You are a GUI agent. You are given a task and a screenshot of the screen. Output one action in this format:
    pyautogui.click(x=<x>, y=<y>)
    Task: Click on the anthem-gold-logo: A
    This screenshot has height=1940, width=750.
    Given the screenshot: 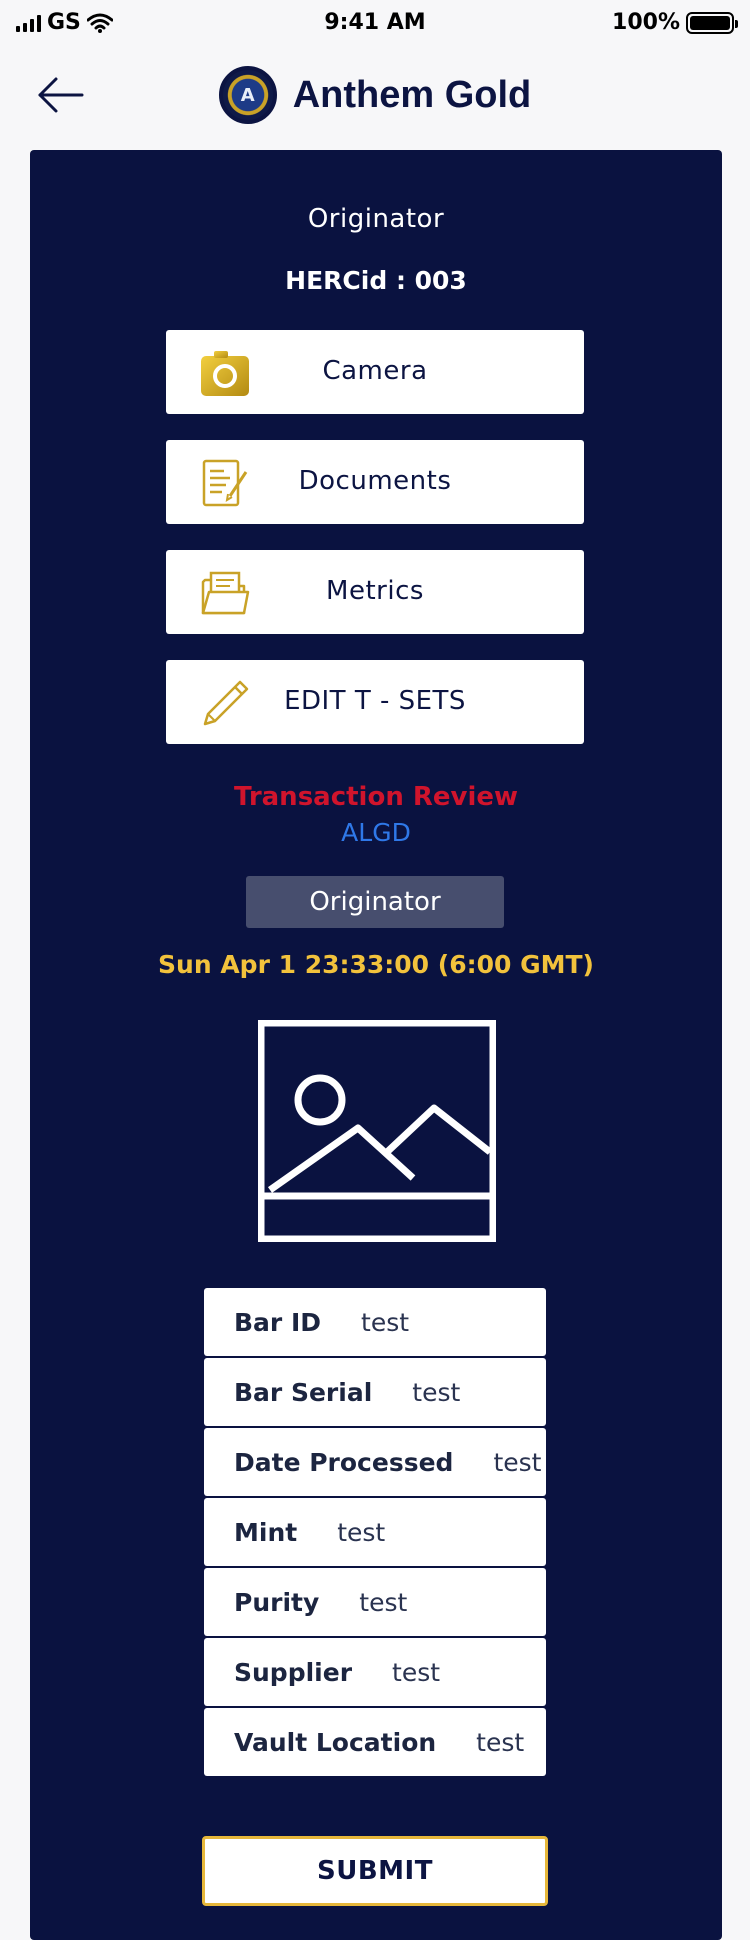 What is the action you would take?
    pyautogui.click(x=247, y=95)
    